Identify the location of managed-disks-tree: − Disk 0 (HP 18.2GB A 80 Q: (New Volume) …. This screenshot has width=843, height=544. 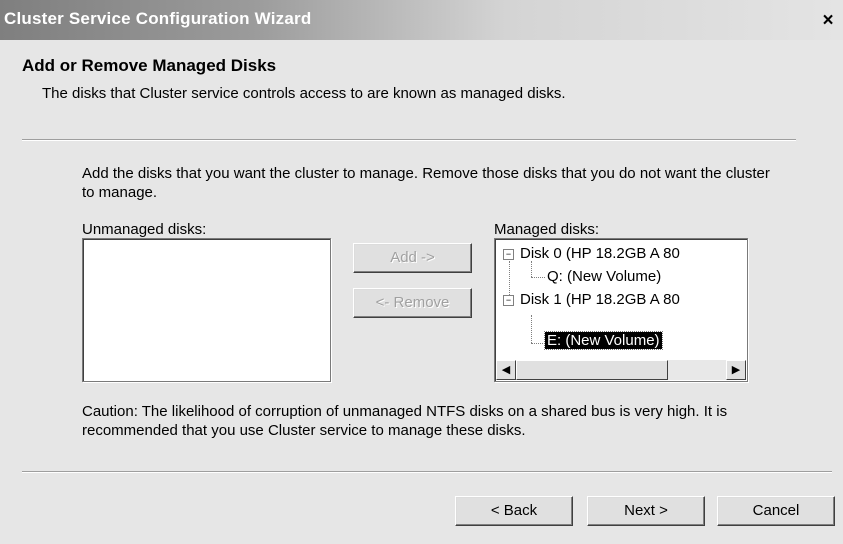
(621, 310).